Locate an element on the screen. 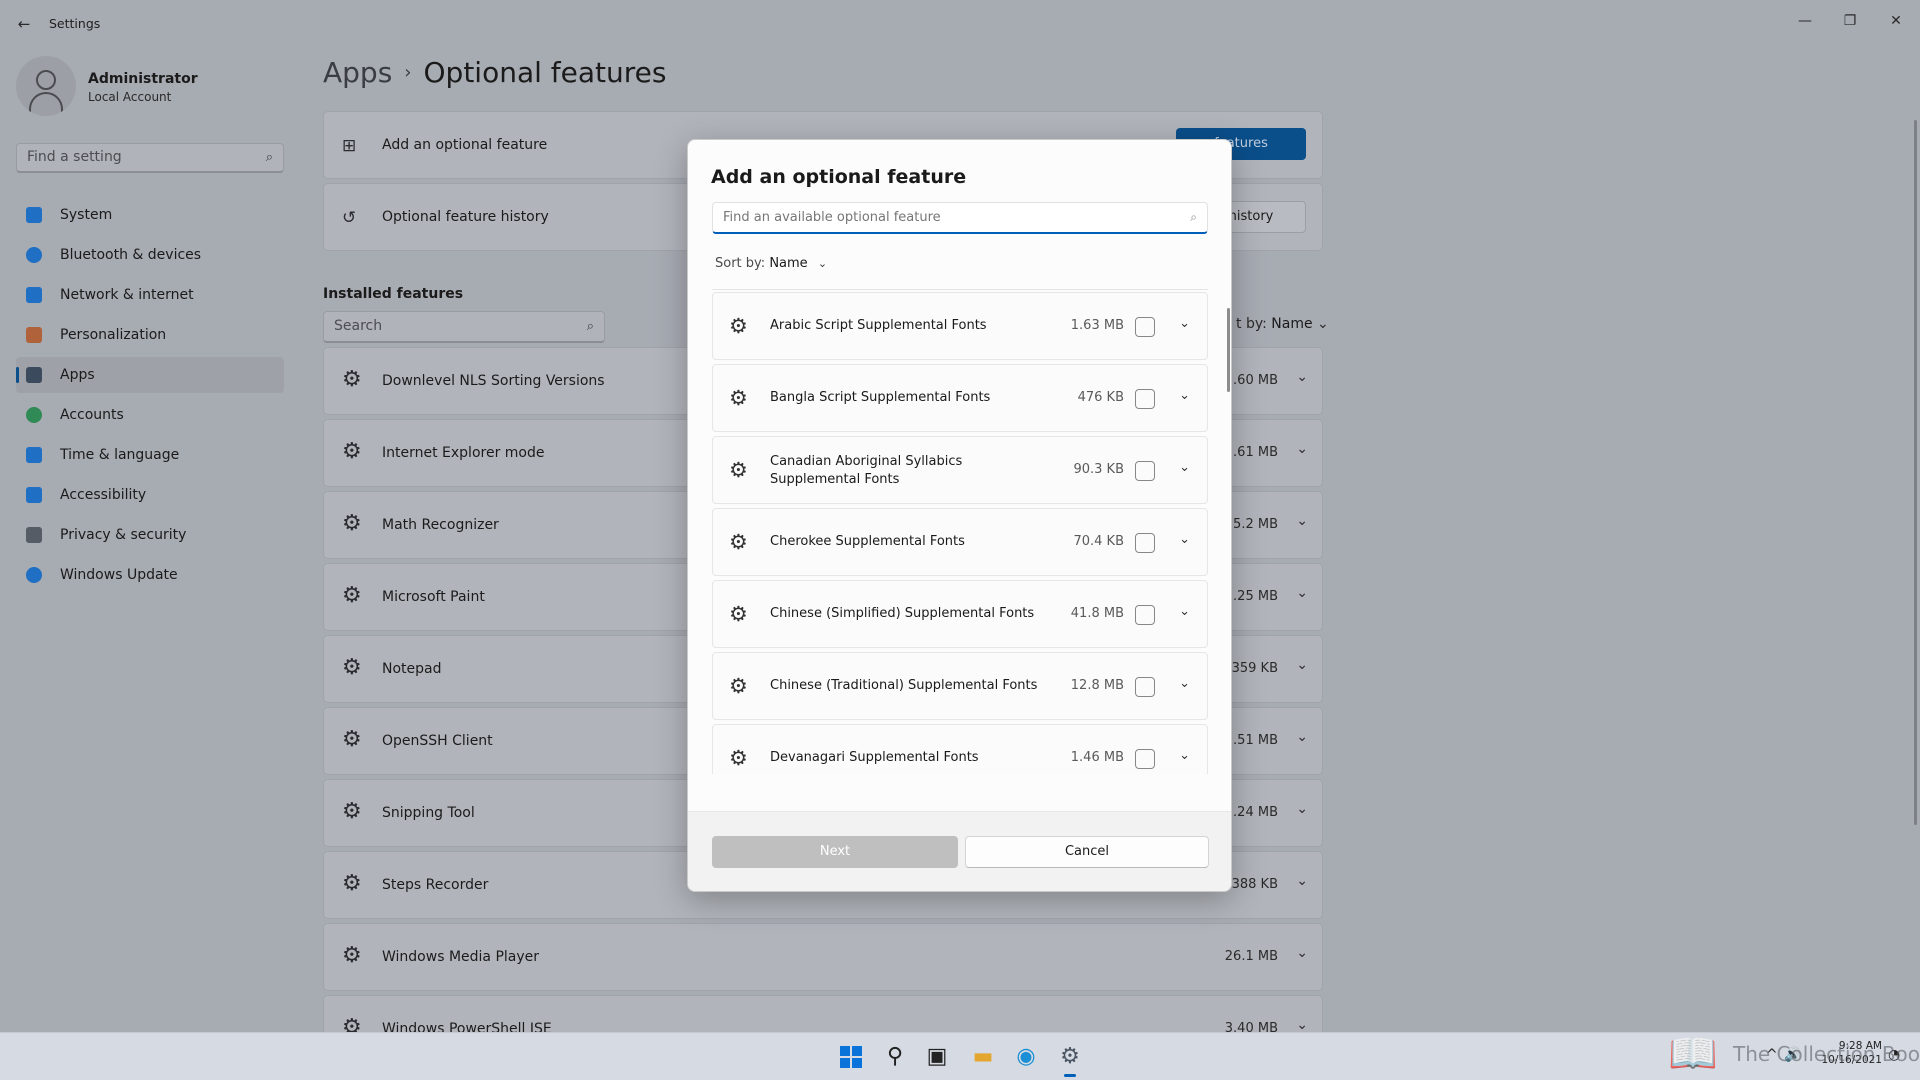  sidebar-item-network-internet: Network & internet is located at coordinates (150, 295).